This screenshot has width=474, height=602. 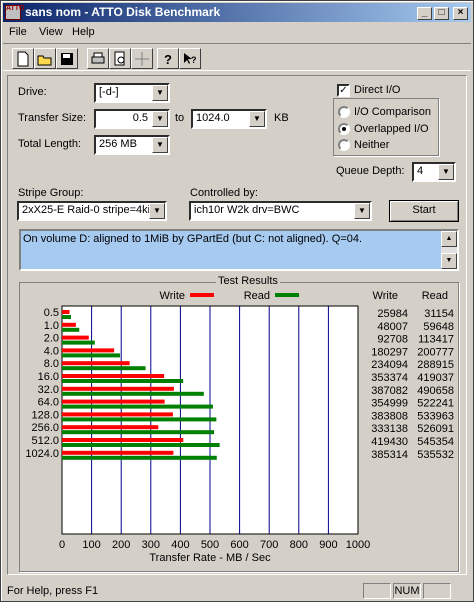 What do you see at coordinates (391, 129) in the screenshot?
I see `overlapped-io-label: Overlapped I/O` at bounding box center [391, 129].